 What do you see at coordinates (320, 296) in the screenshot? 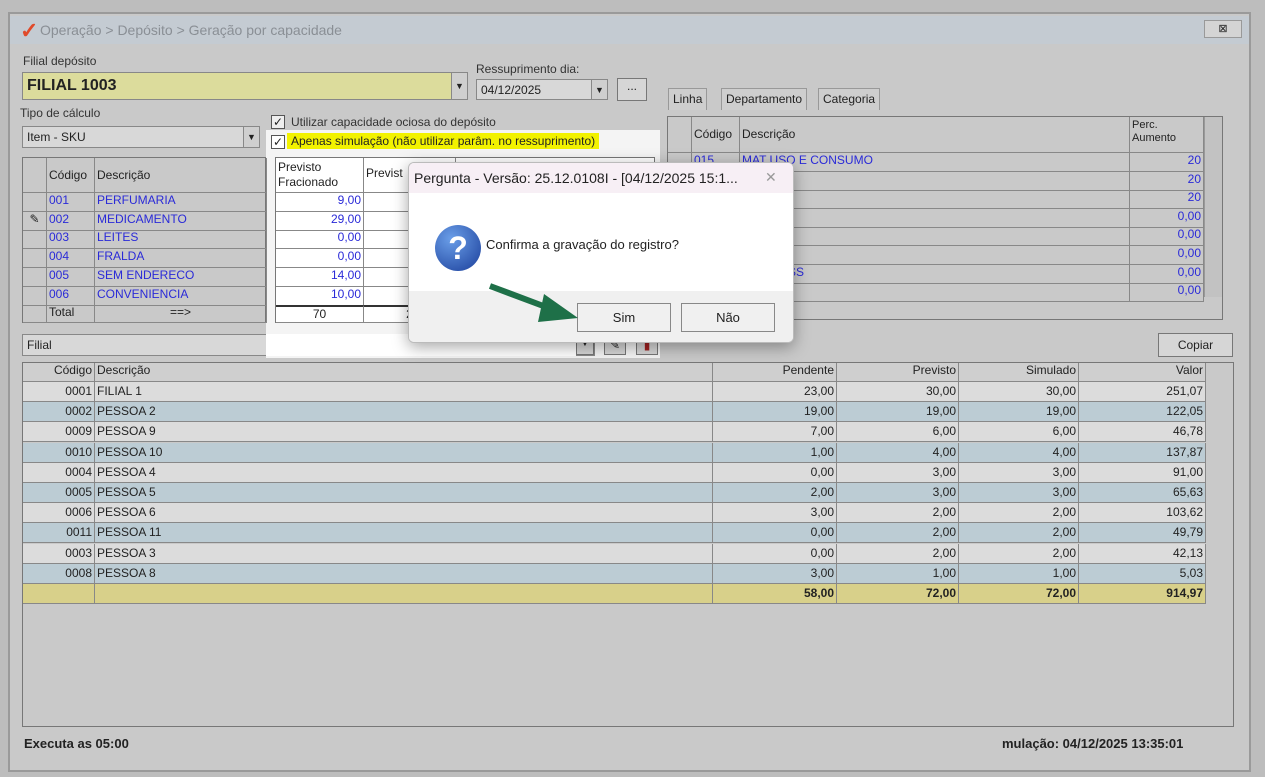
I see `previsto-fracionado-cell: 10,00` at bounding box center [320, 296].